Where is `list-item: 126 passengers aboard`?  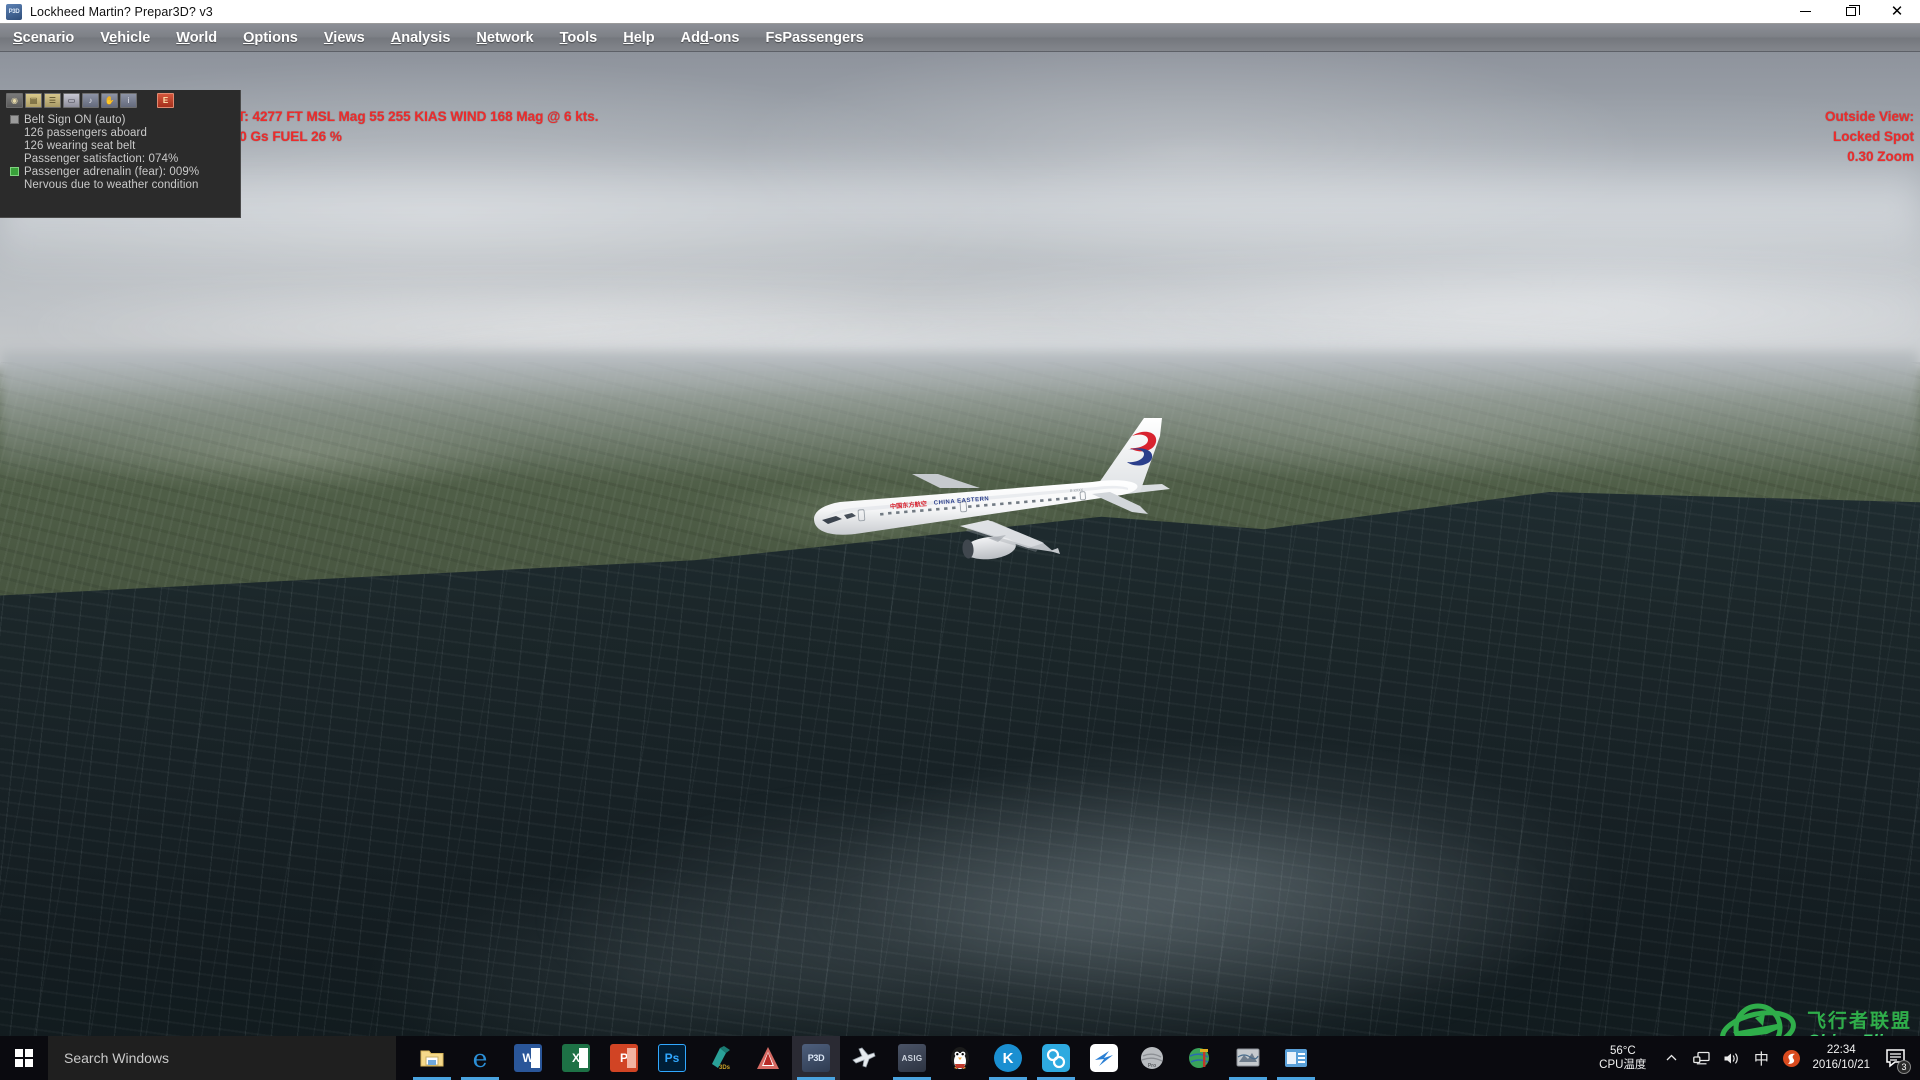 list-item: 126 passengers aboard is located at coordinates (121, 132).